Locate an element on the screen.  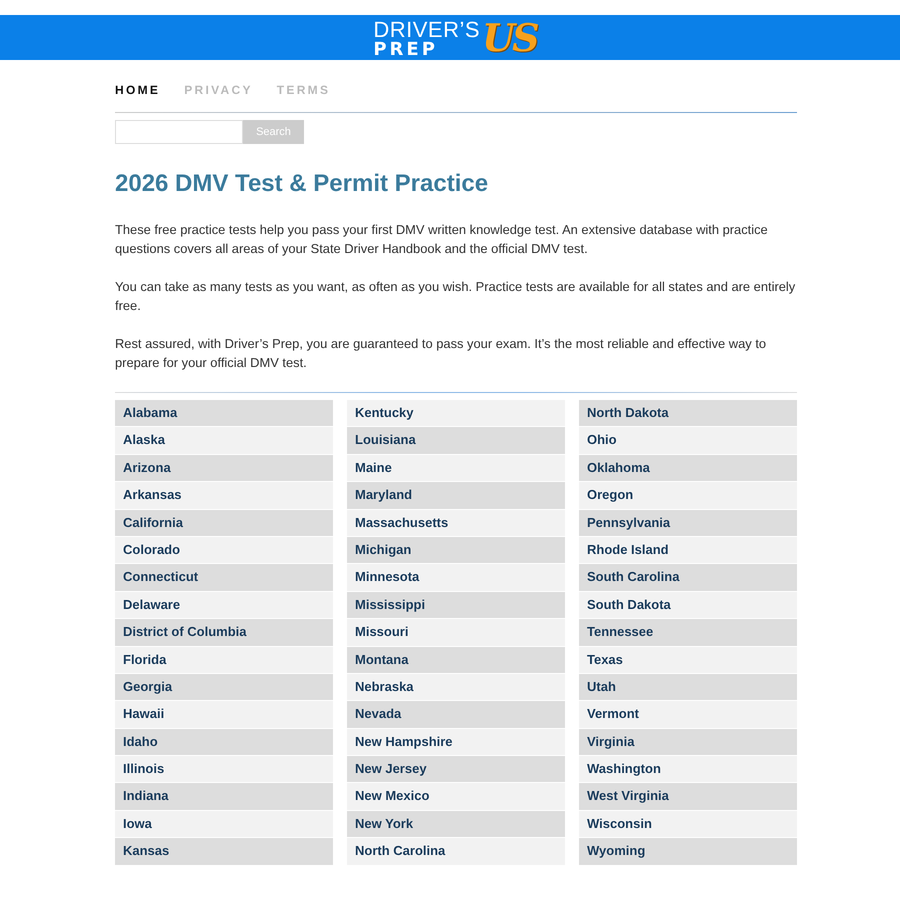
state-link: Massachusetts is located at coordinates (456, 523).